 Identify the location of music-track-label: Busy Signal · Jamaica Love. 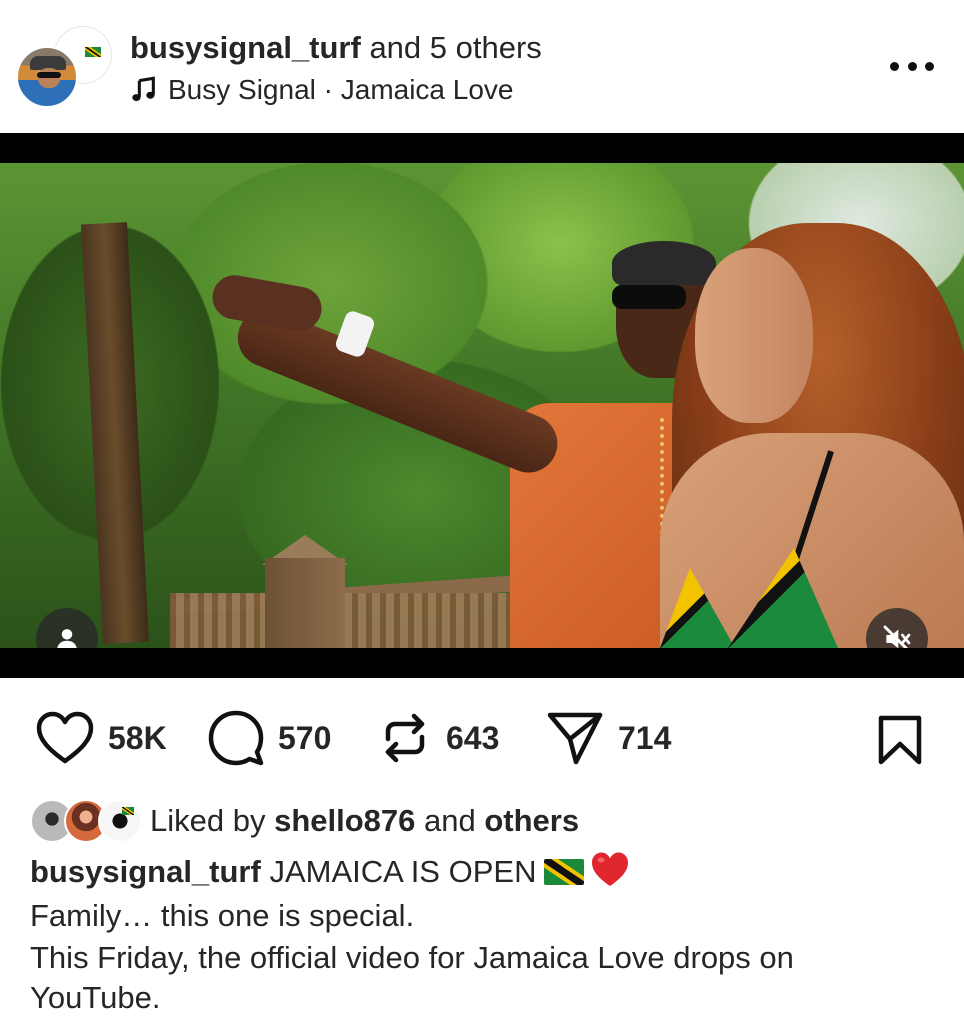
(341, 89).